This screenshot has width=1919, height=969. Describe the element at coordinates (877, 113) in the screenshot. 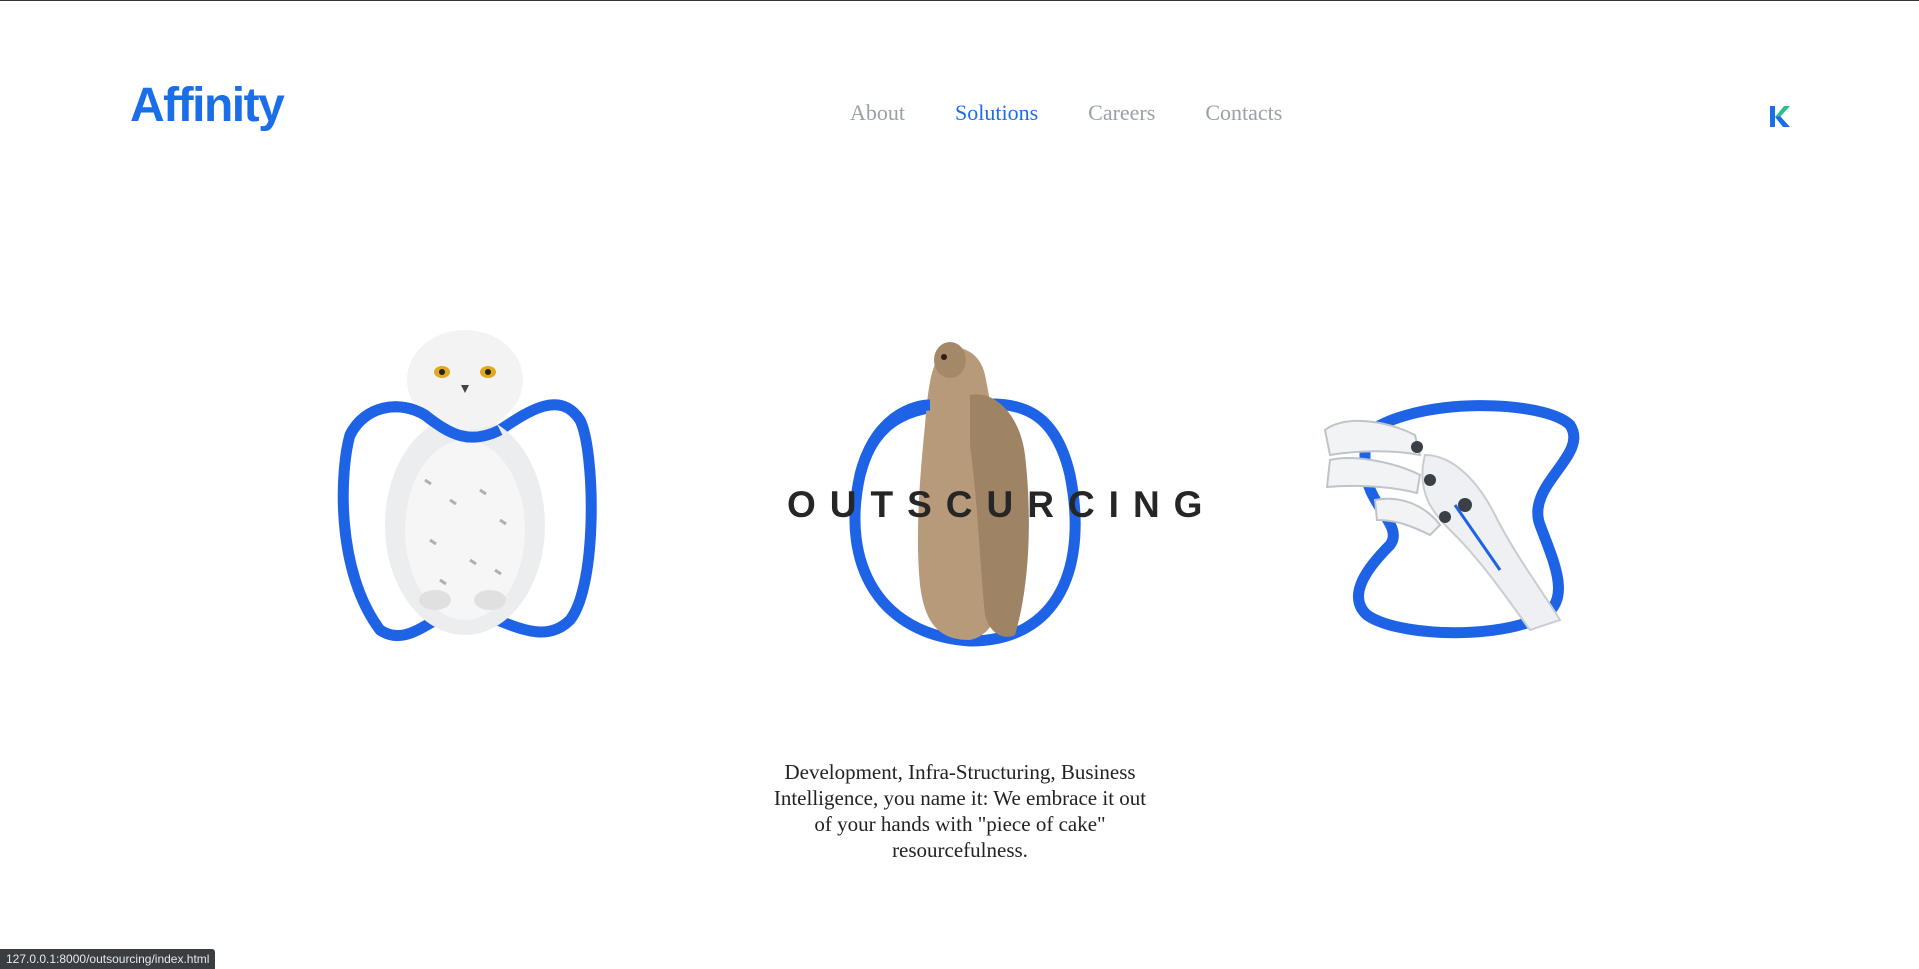

I see `nav-about: About` at that location.